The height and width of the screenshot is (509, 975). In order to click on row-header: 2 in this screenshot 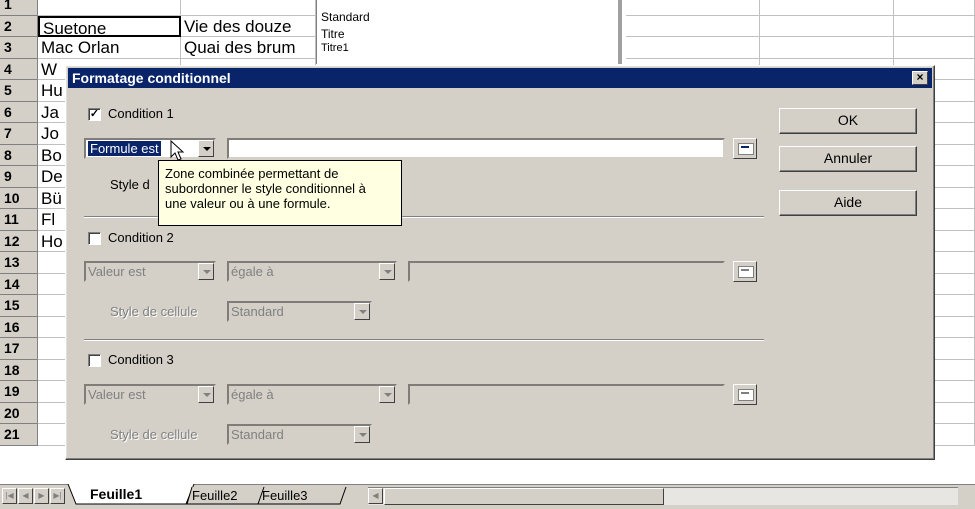, I will do `click(19, 26)`.